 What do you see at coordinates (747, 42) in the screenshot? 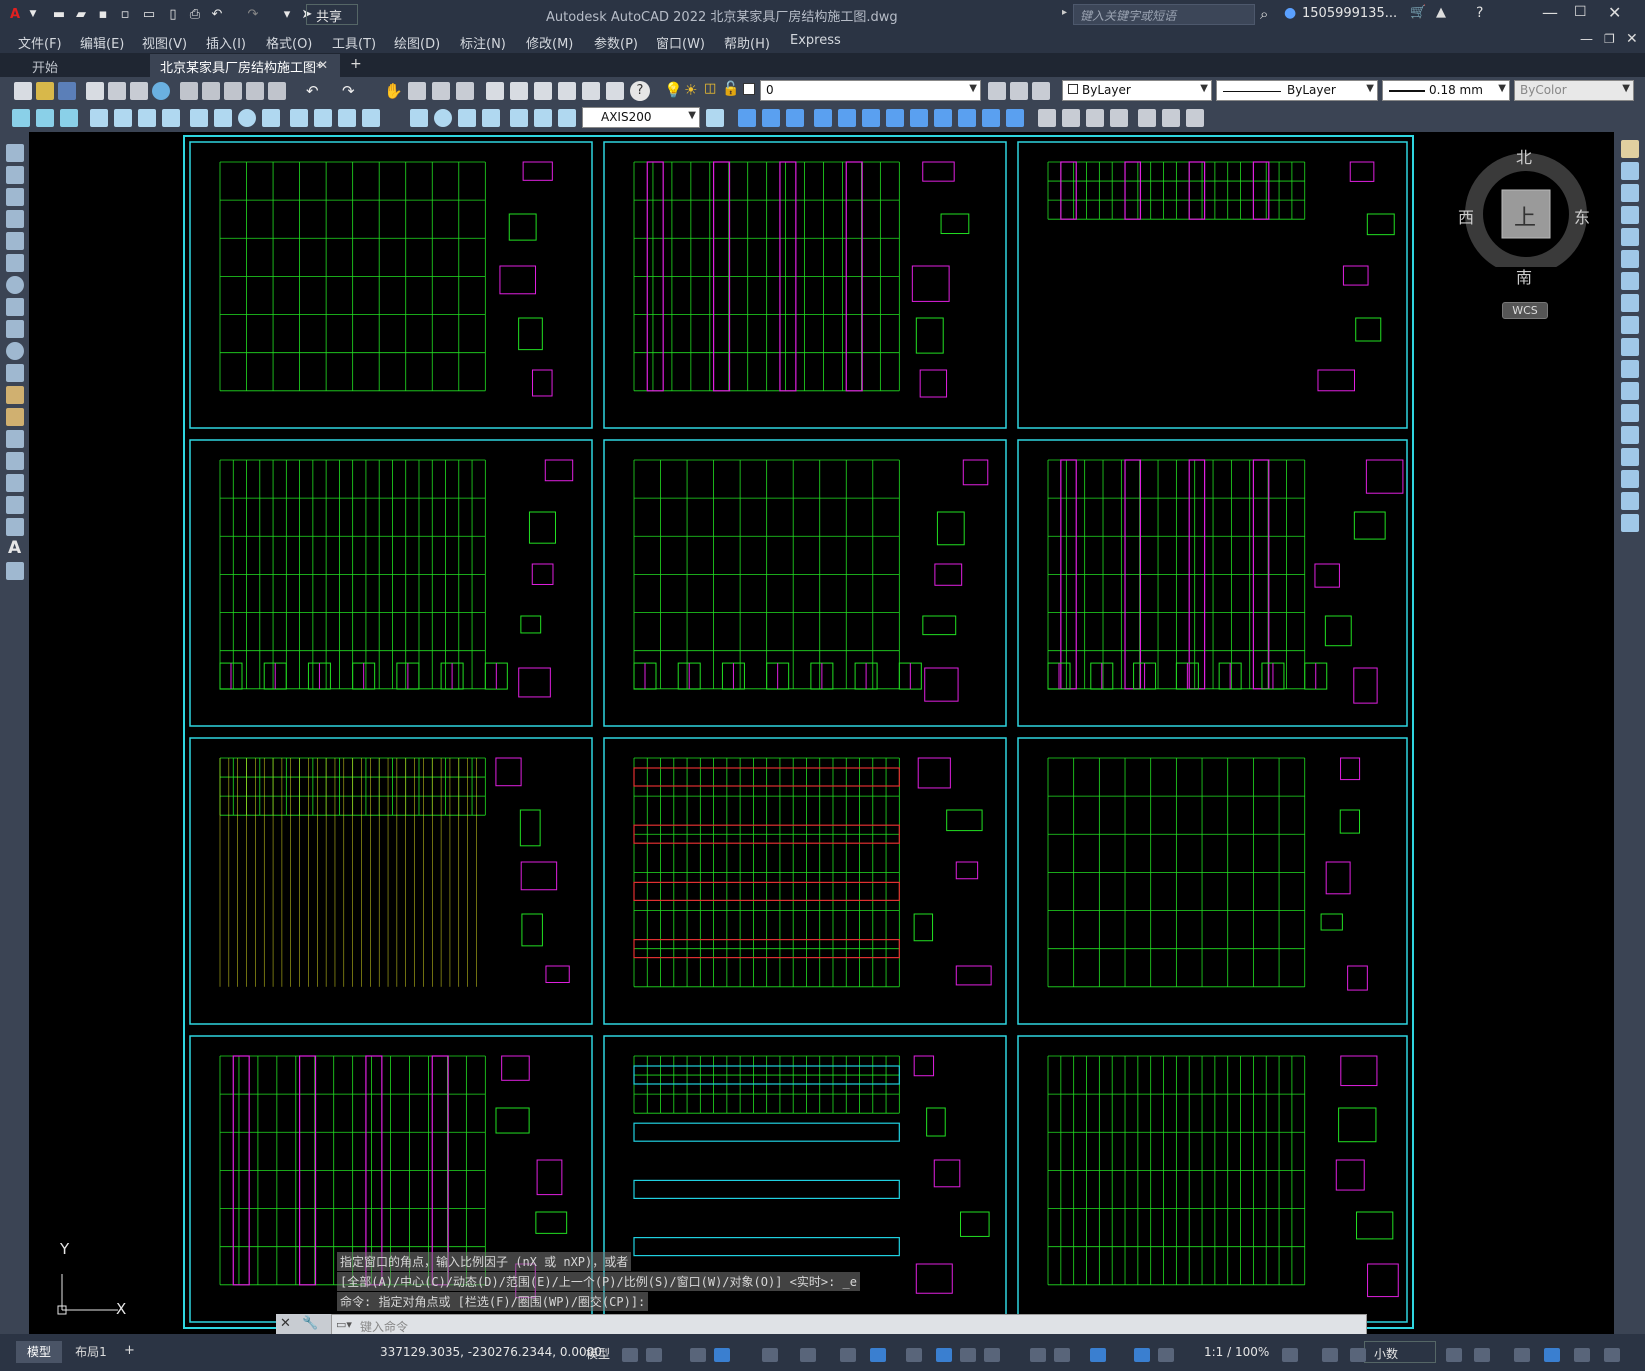
I see `menu-help: 帮助(H)` at bounding box center [747, 42].